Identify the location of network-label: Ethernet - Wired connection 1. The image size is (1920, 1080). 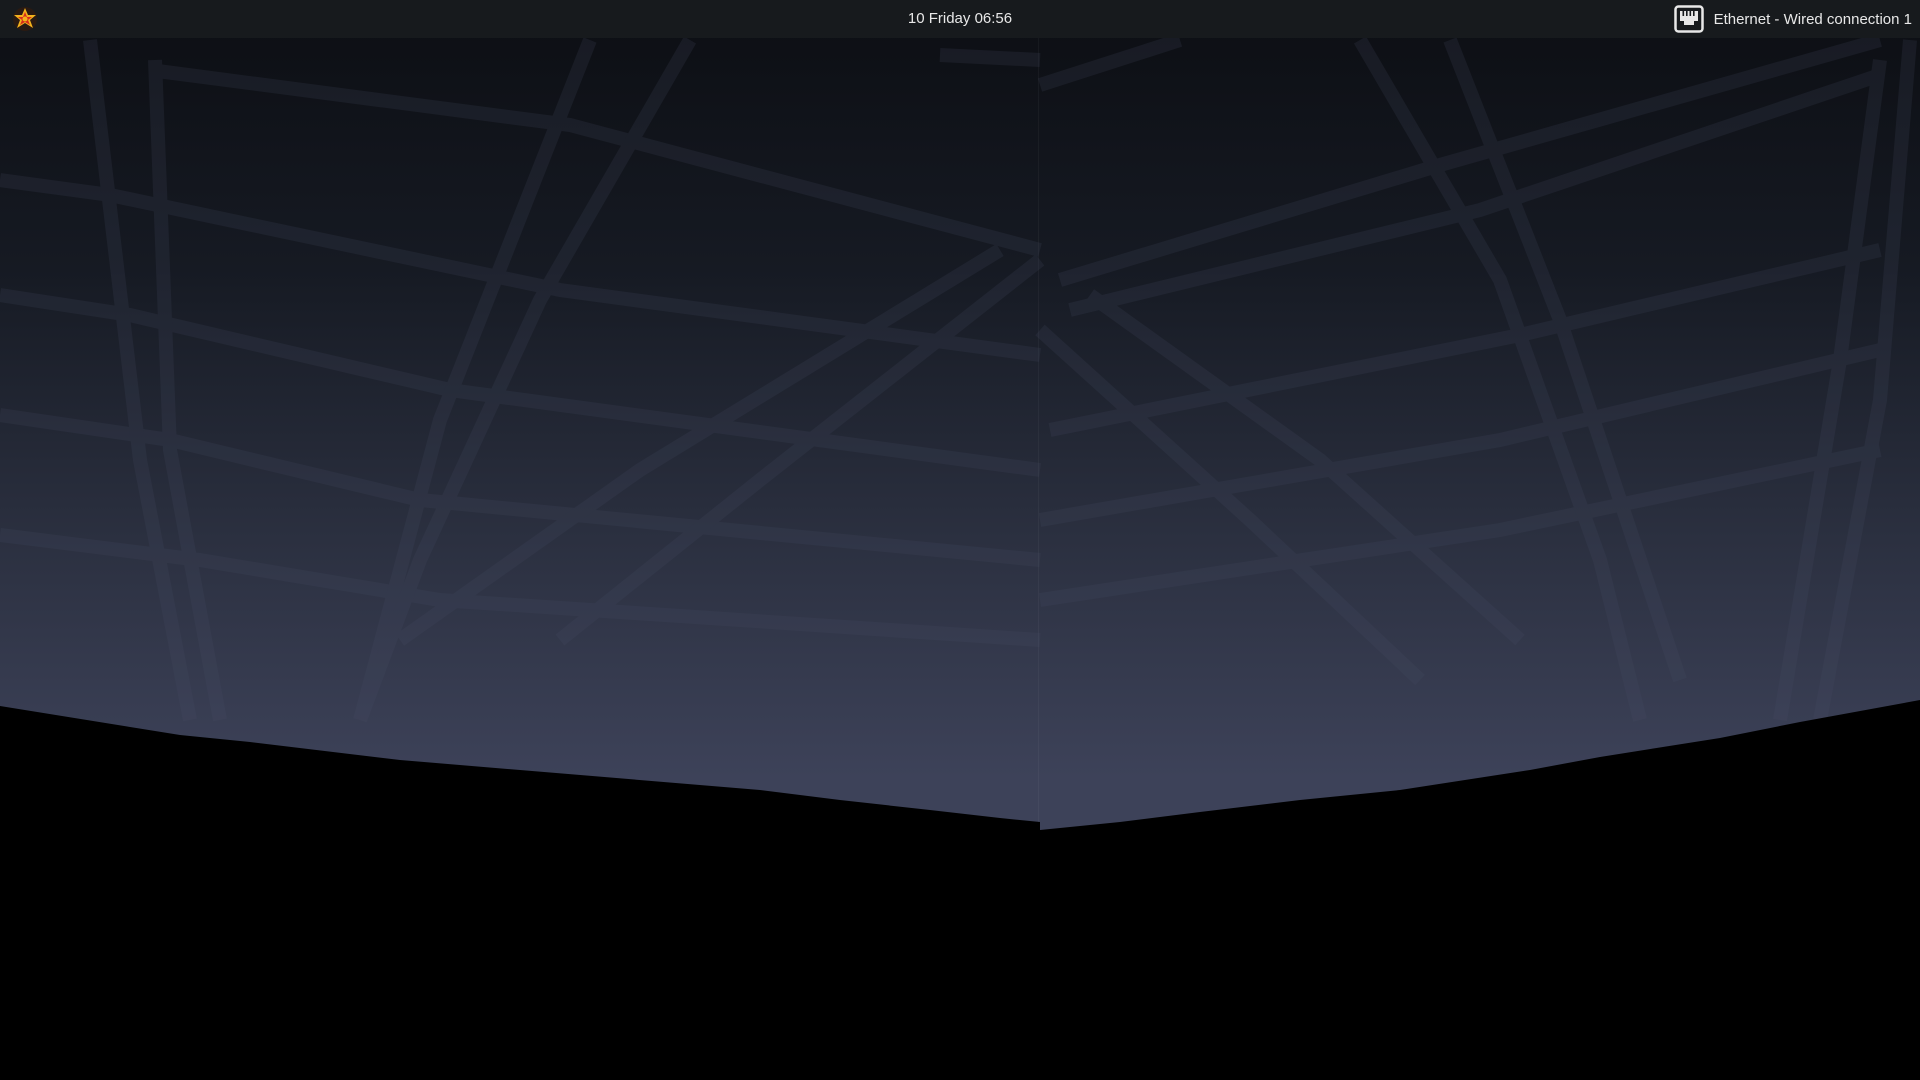
(1812, 19).